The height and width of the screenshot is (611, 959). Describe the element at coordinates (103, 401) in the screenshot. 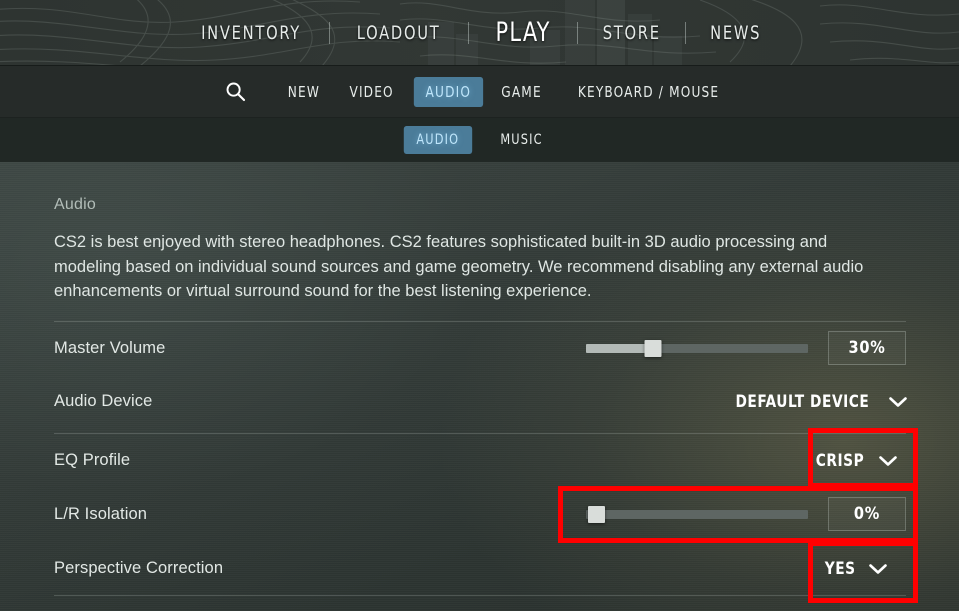

I see `setting-label-audio-device: Audio Device` at that location.